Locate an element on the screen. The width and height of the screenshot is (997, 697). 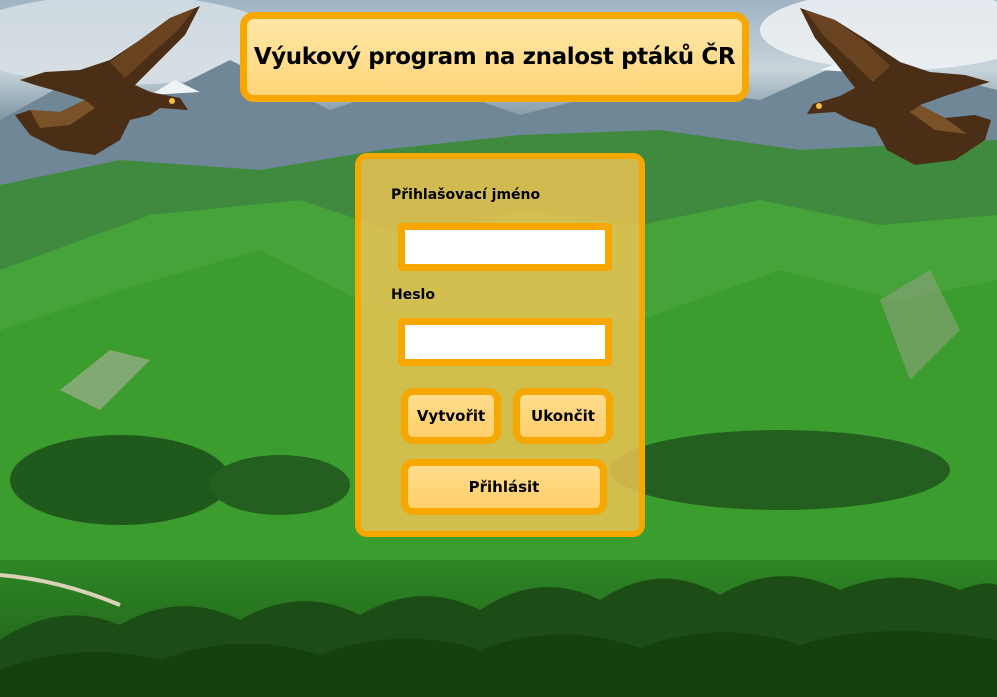
quit-button: Ukončit is located at coordinates (563, 416).